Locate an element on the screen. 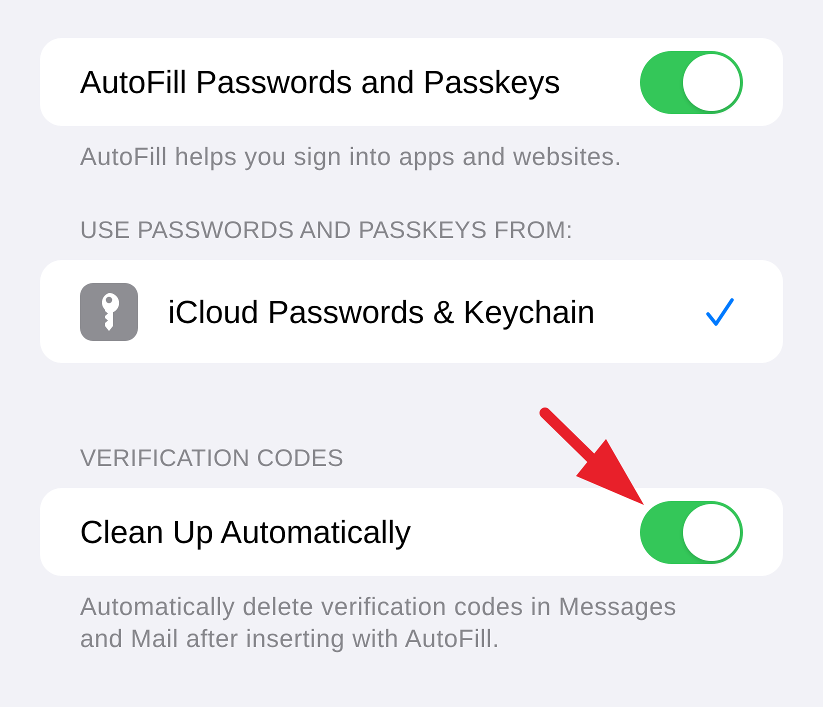 The width and height of the screenshot is (823, 707). section-header: USE PASSWORDS AND PASSKEYS FROM: is located at coordinates (326, 231).